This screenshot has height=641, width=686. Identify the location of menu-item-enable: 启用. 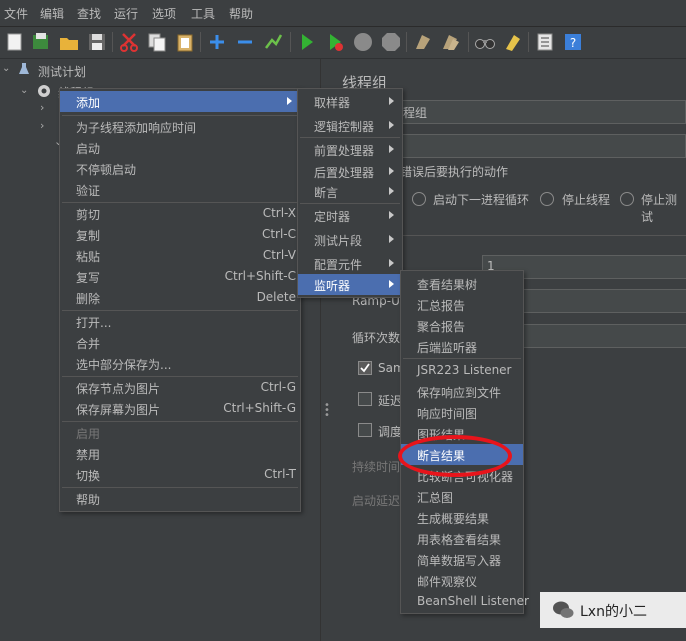
(88, 434).